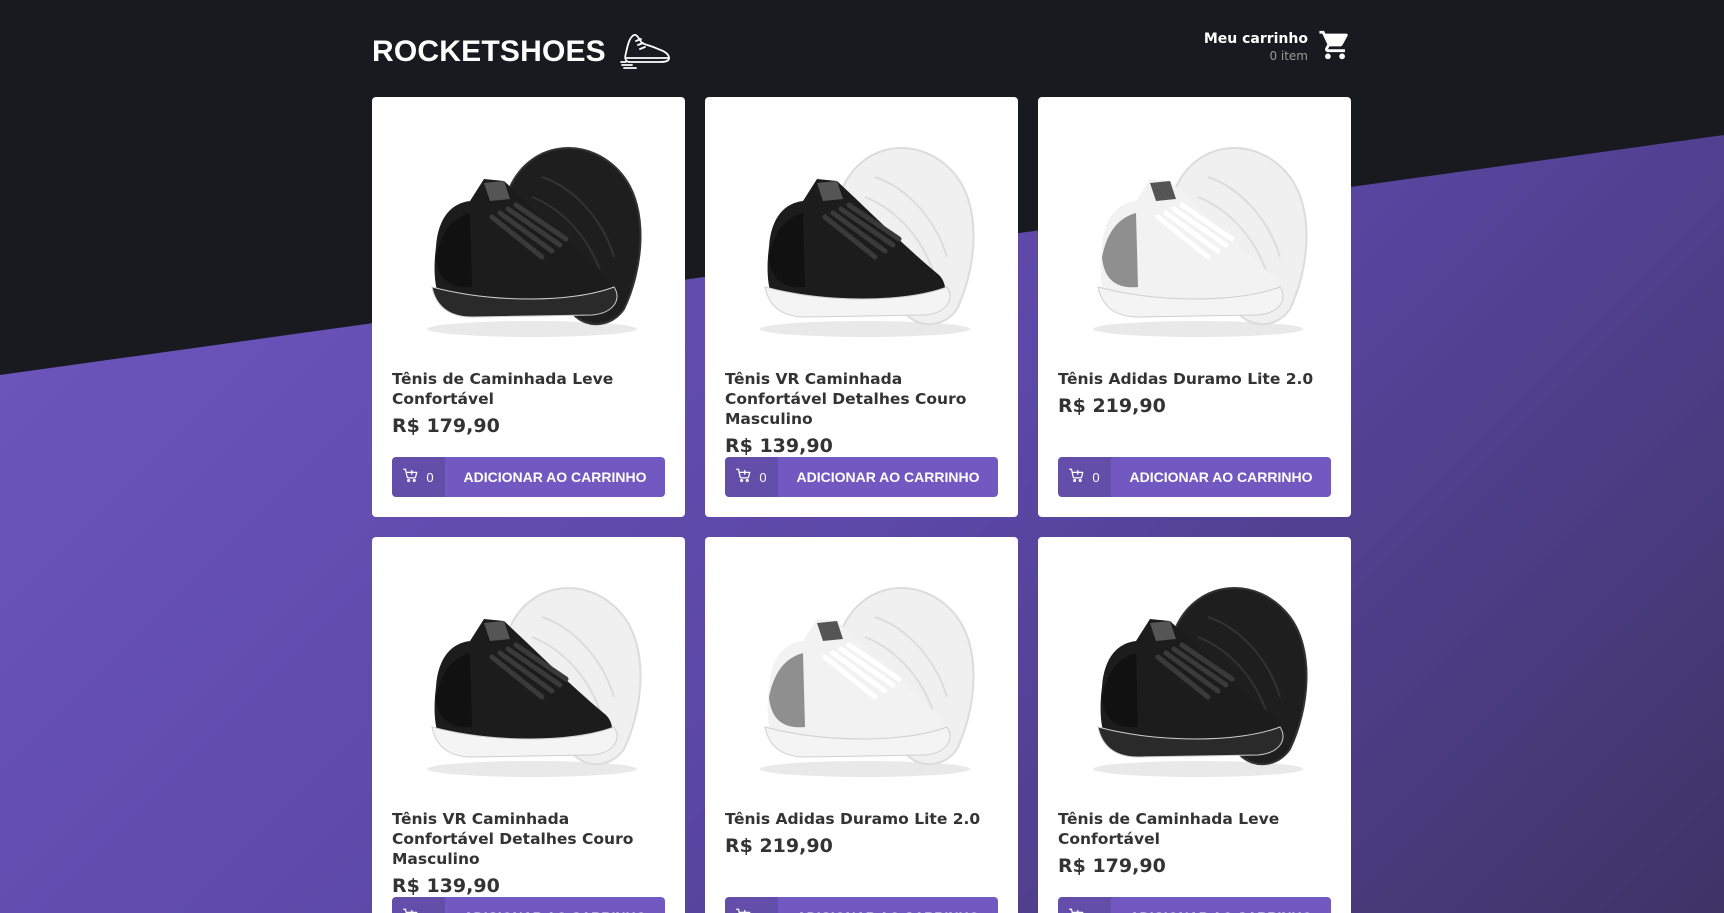 The width and height of the screenshot is (1724, 913). What do you see at coordinates (1255, 38) in the screenshot?
I see `cart-title: Meu carrinho` at bounding box center [1255, 38].